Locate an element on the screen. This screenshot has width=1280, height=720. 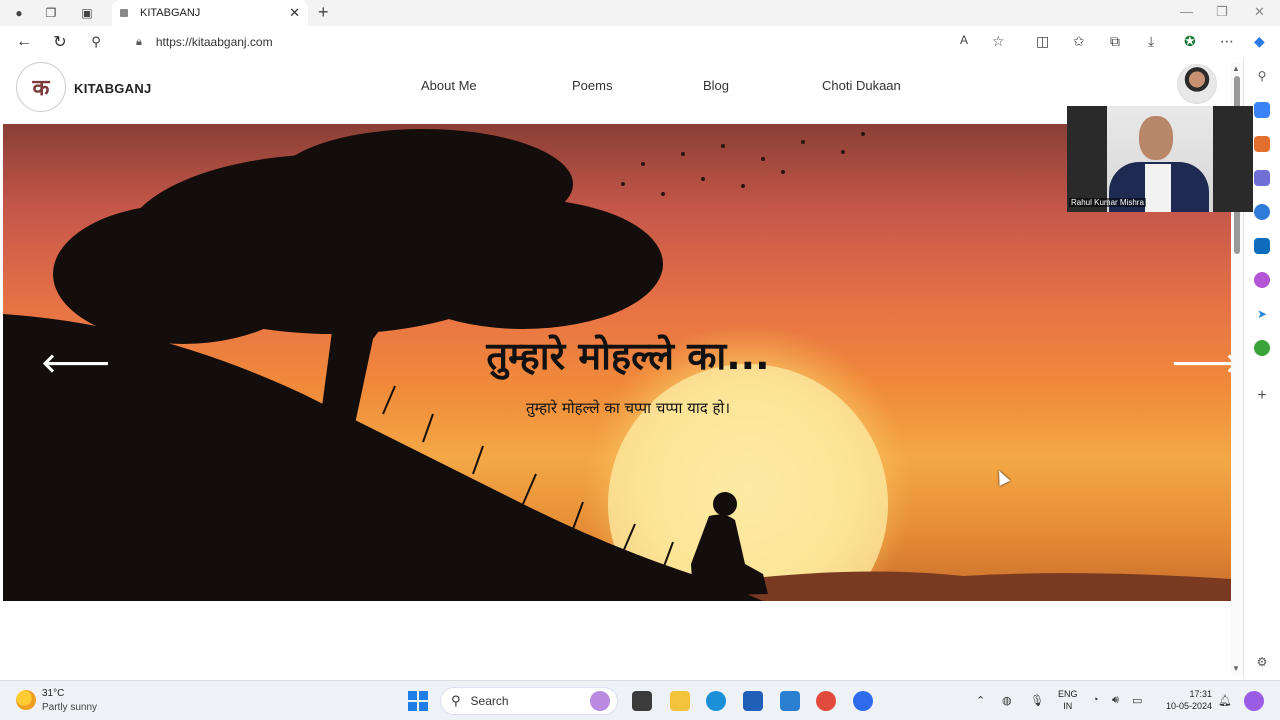
edge-icon is located at coordinates (716, 701).